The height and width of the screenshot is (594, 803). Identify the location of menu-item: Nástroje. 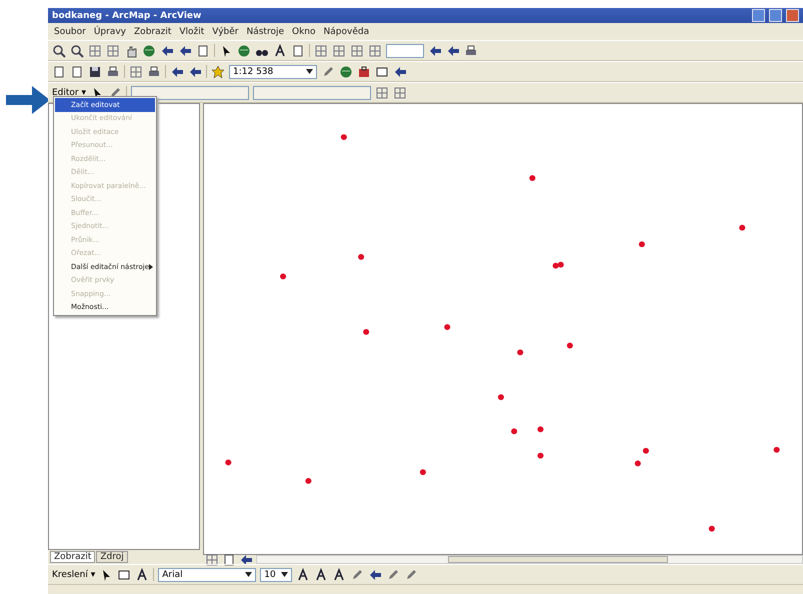
(265, 31).